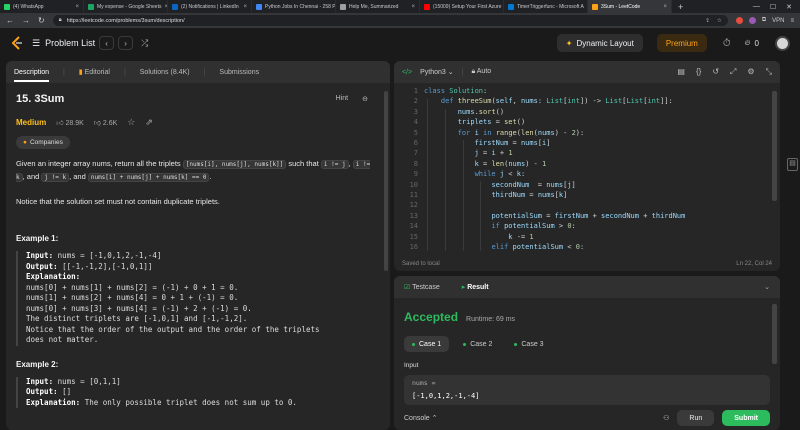 This screenshot has height=430, width=800. Describe the element at coordinates (680, 7) in the screenshot. I see `new-tab-button: +` at that location.